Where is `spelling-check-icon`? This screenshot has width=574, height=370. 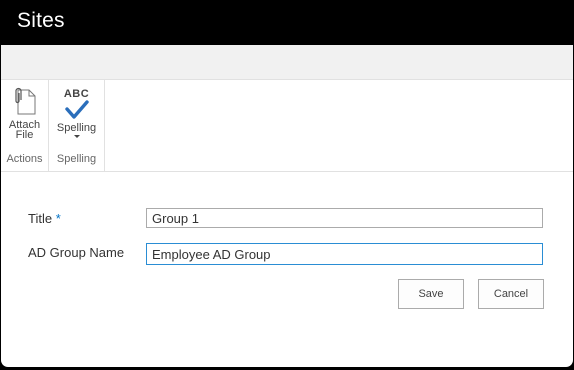 spelling-check-icon is located at coordinates (76, 109).